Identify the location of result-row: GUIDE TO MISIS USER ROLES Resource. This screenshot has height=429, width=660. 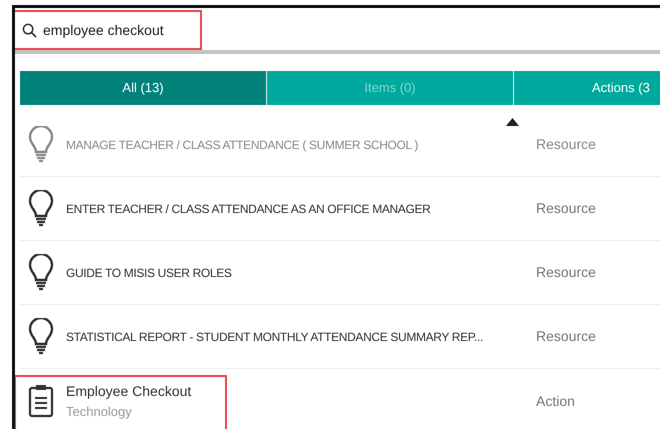
(340, 273).